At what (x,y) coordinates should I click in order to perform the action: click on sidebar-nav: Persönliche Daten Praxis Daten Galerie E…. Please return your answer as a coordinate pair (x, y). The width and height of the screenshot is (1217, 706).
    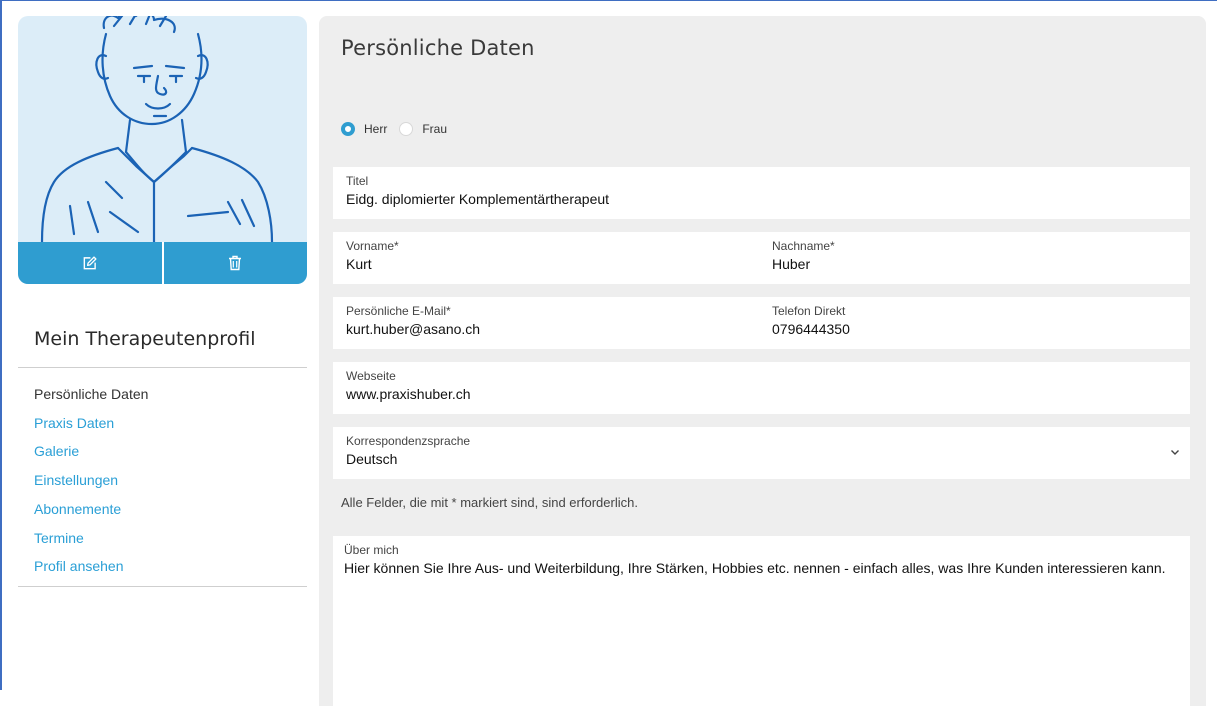
    Looking at the image, I should click on (91, 480).